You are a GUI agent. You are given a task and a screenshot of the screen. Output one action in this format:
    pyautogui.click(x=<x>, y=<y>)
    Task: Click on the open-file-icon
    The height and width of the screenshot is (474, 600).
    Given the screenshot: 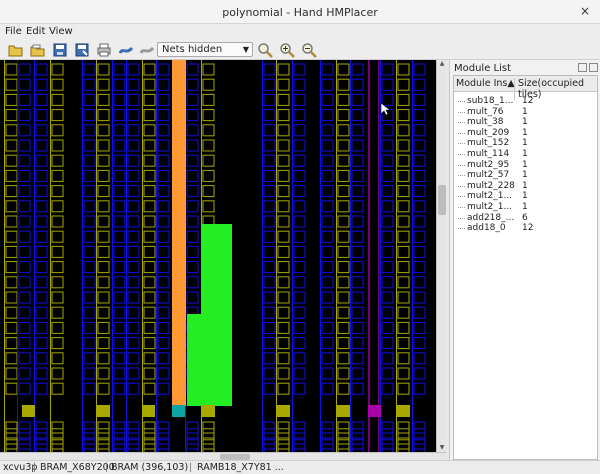 What is the action you would take?
    pyautogui.click(x=38, y=50)
    